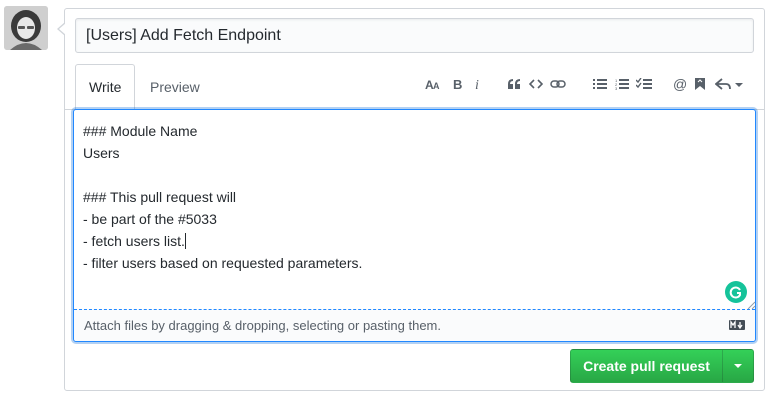 The height and width of the screenshot is (398, 771). I want to click on avatar, so click(26, 28).